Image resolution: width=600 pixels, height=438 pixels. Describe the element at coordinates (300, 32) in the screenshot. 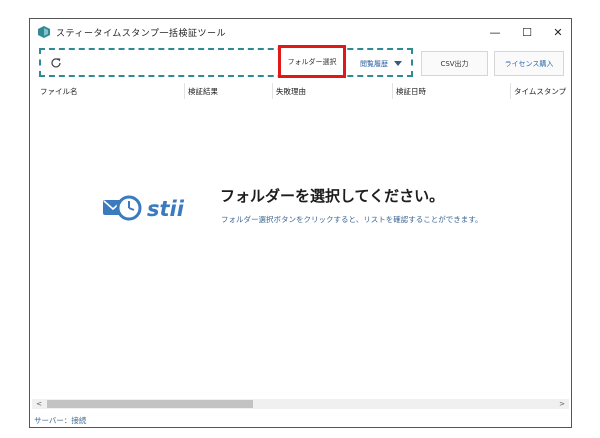

I see `title-bar: スティータイムスタンプ一括検証ツール — ☐ ✕` at that location.